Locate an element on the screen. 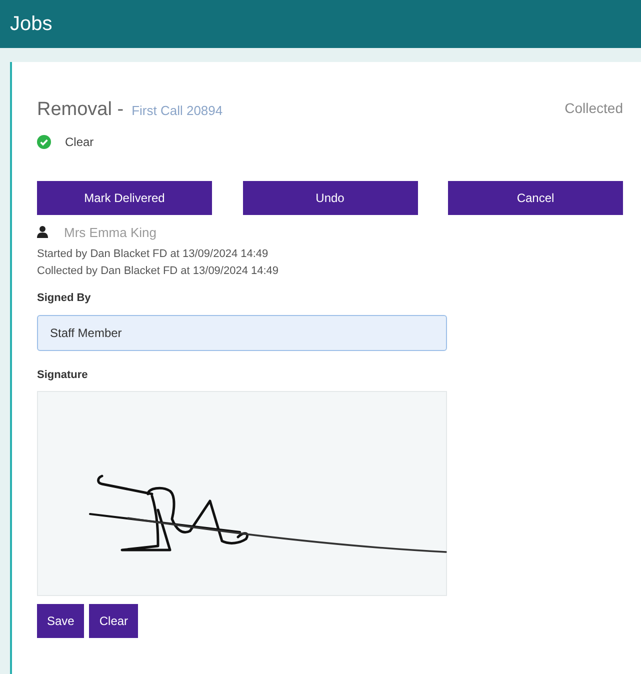  signature-button: Save is located at coordinates (60, 621).